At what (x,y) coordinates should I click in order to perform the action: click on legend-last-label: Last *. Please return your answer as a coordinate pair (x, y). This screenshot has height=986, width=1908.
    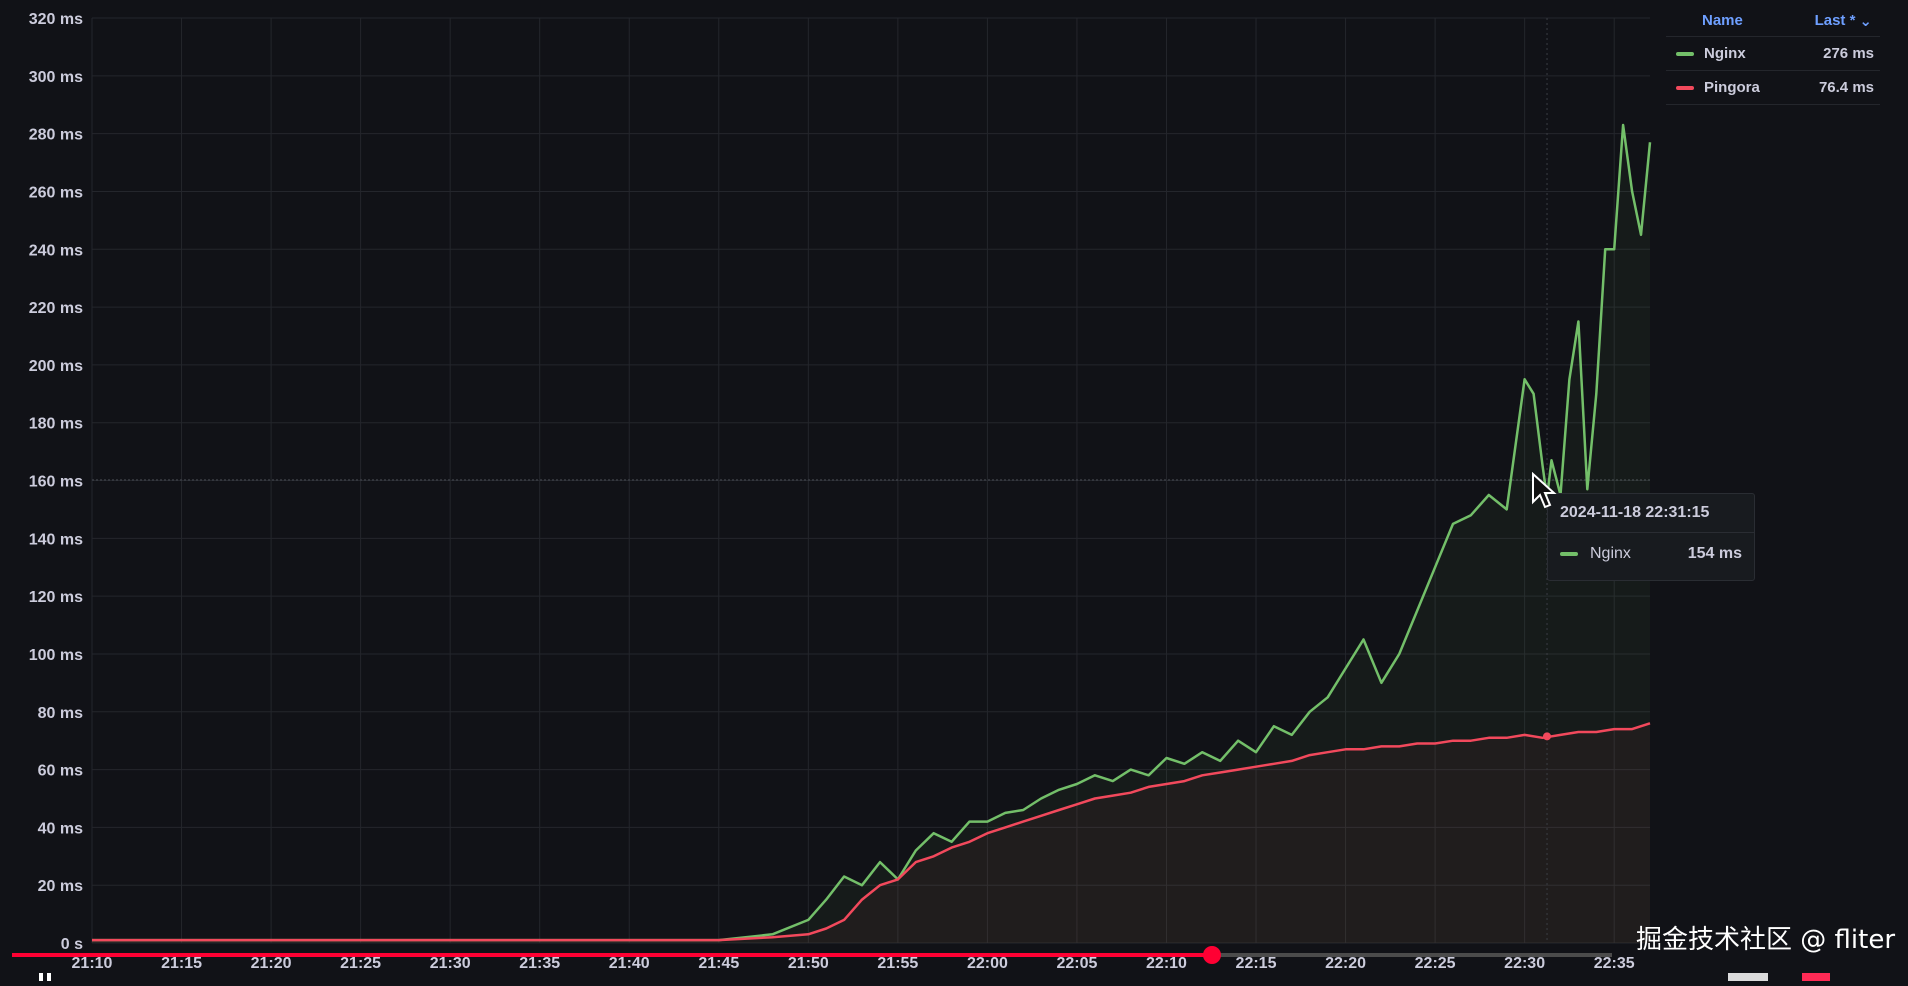
    Looking at the image, I should click on (1835, 20).